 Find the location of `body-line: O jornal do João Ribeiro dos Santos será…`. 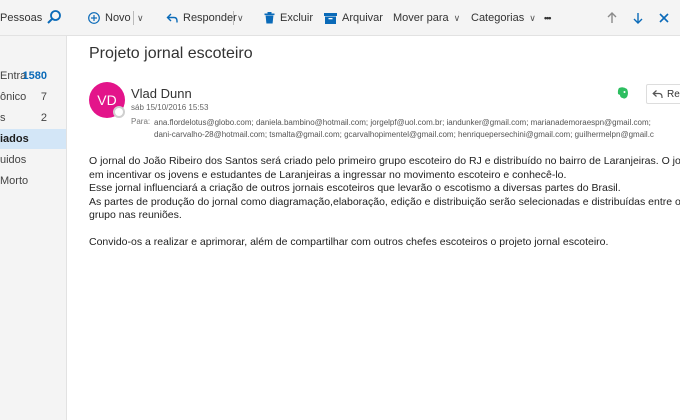

body-line: O jornal do João Ribeiro dos Santos será… is located at coordinates (384, 161).